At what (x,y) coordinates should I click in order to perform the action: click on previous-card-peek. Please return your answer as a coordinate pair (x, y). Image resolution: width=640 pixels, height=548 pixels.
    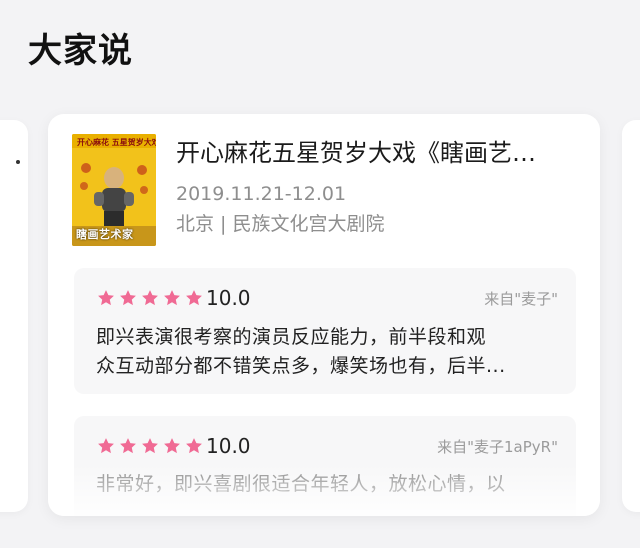
    Looking at the image, I should click on (14, 316).